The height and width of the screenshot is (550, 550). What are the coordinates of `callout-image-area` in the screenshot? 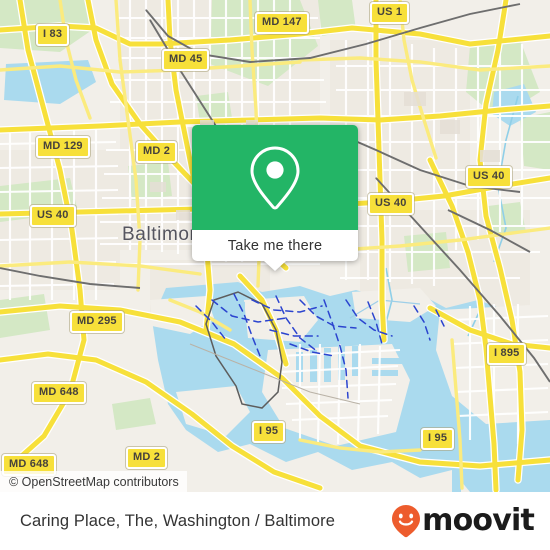 It's located at (275, 177).